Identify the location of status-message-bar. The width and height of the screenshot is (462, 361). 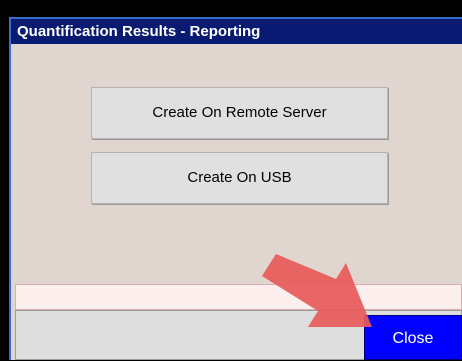
(238, 297).